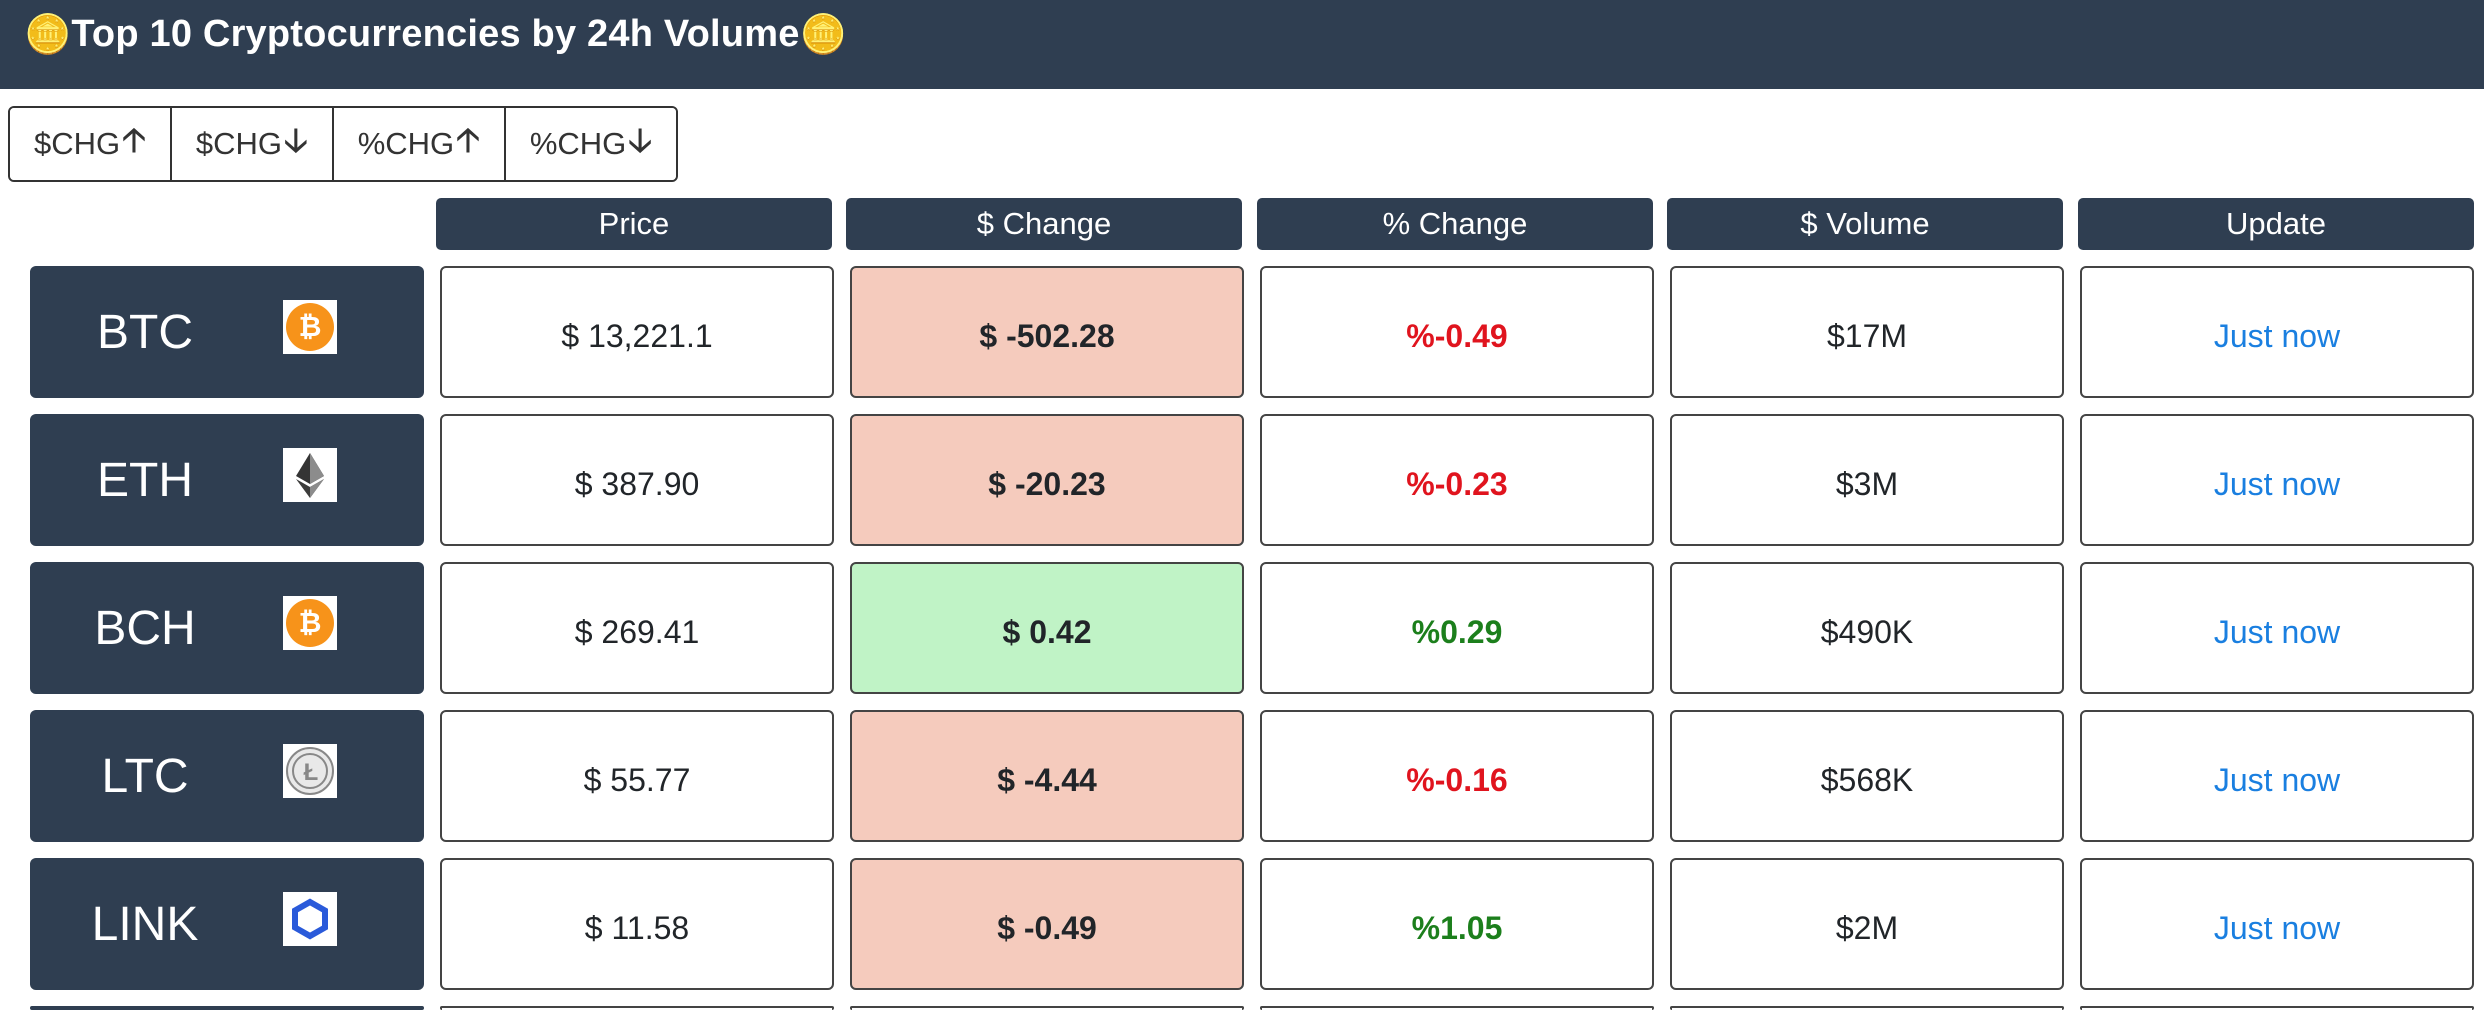 This screenshot has height=1010, width=2484. Describe the element at coordinates (310, 475) in the screenshot. I see `ethereum-logo-icon` at that location.